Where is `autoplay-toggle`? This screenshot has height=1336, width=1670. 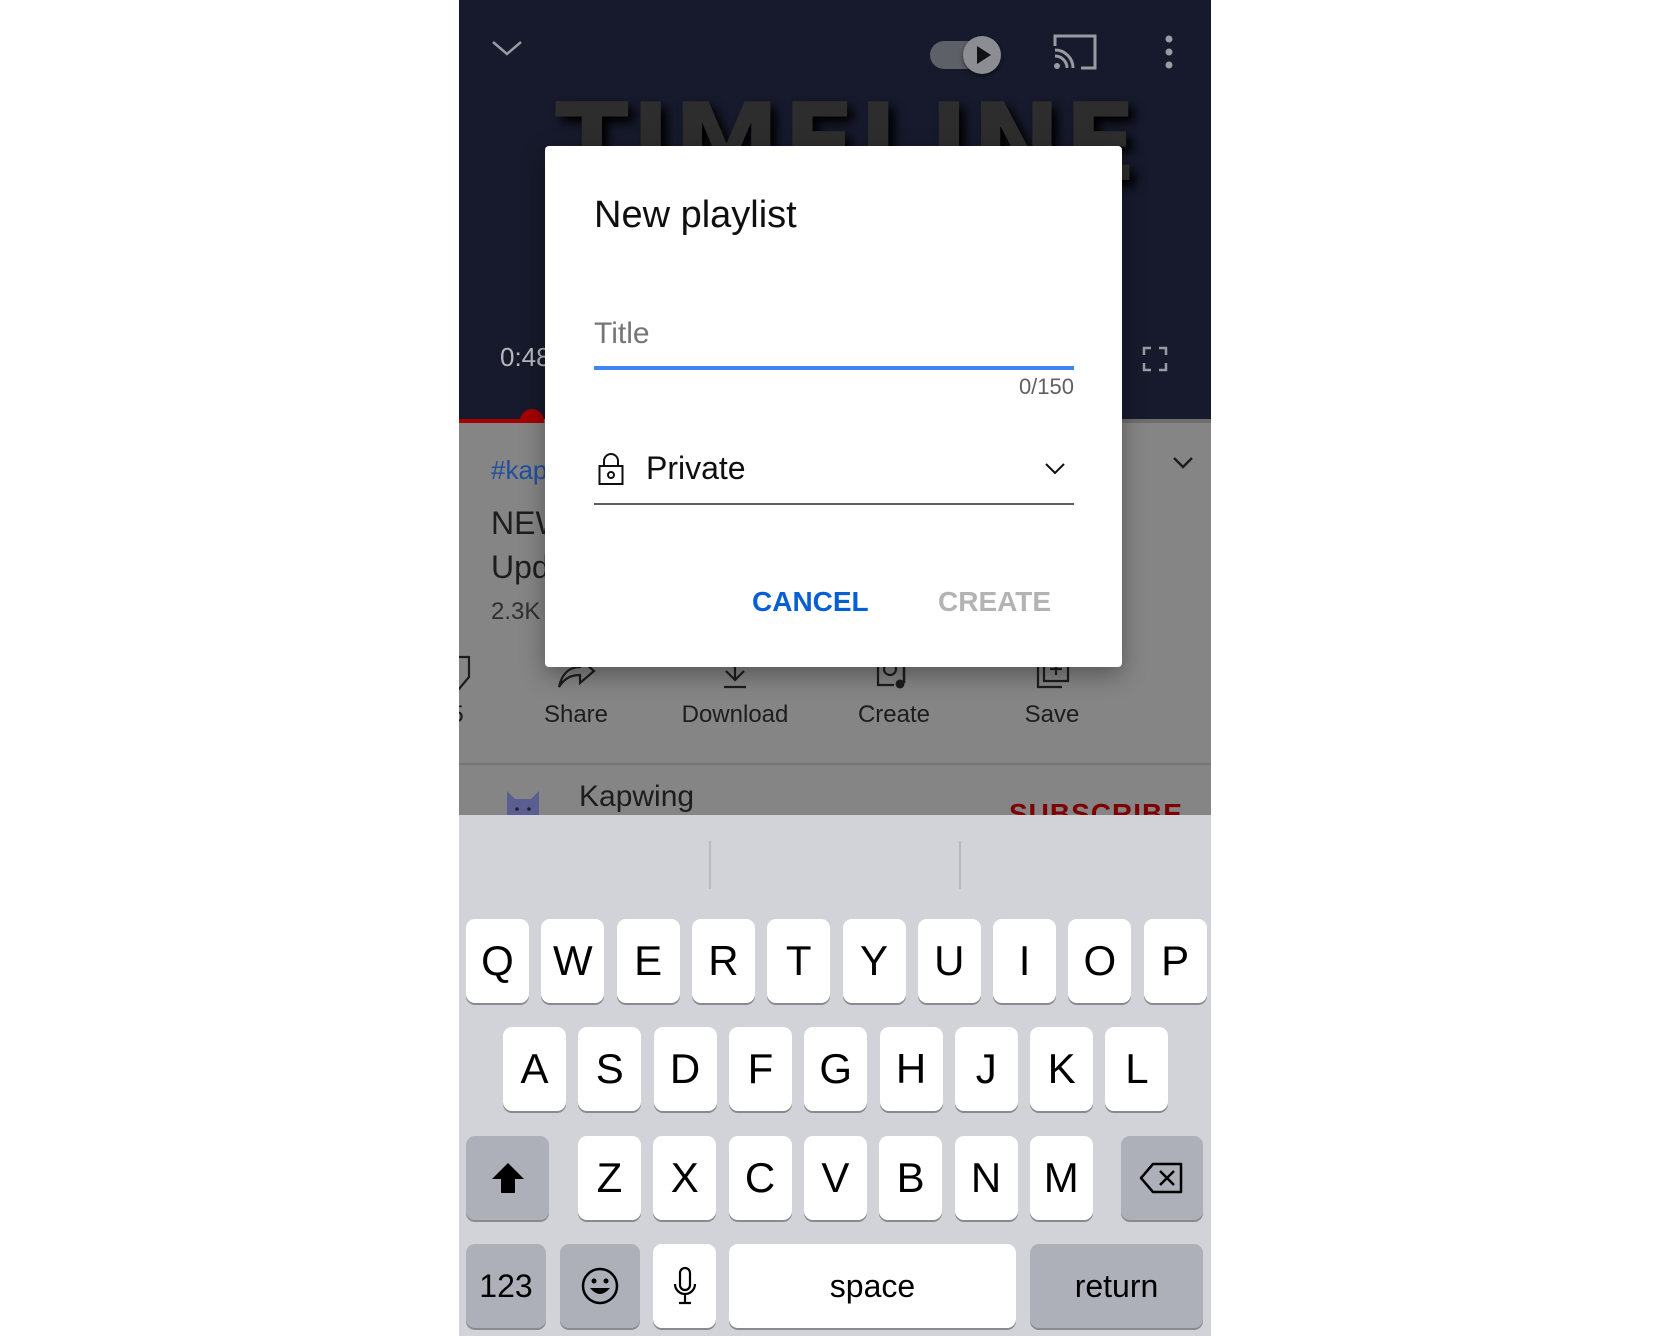
autoplay-toggle is located at coordinates (967, 55).